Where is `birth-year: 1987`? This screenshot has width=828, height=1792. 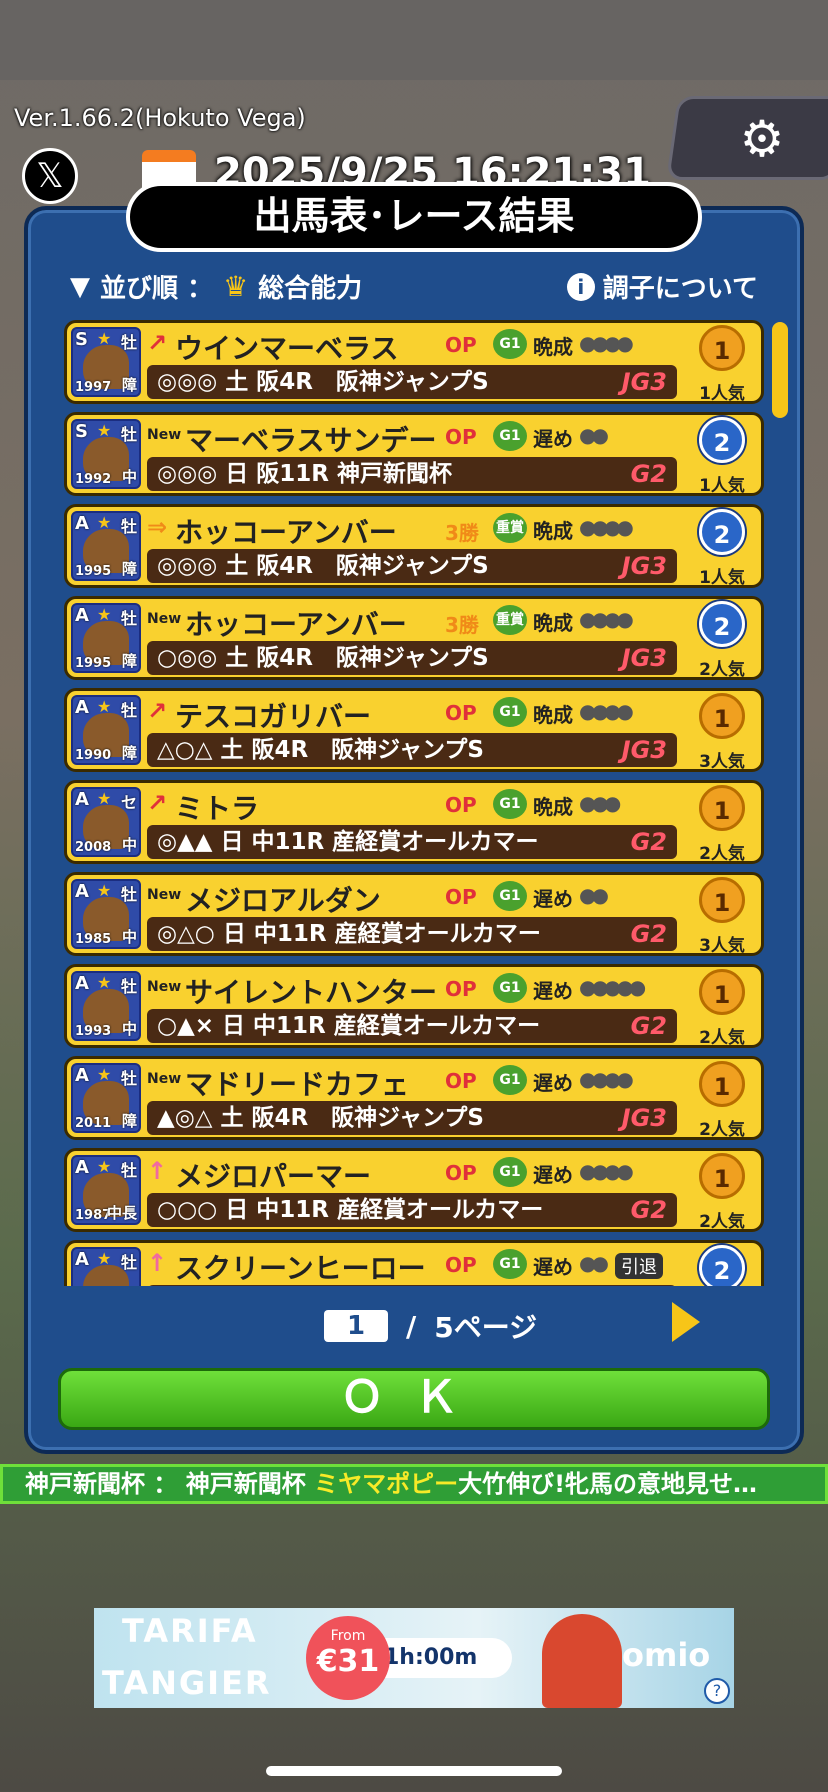
birth-year: 1987 is located at coordinates (93, 1215).